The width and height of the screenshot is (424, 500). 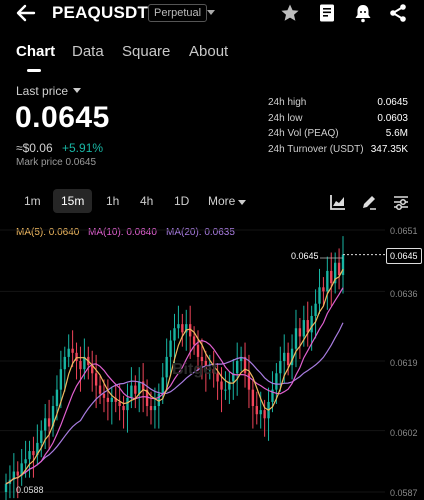 I want to click on stat-24h-high: 24h high 0.0645, so click(x=338, y=105).